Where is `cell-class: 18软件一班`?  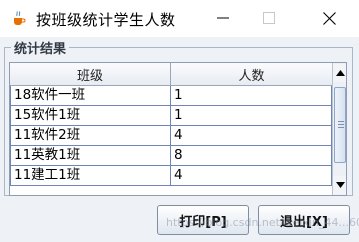
cell-class: 18软件一班 is located at coordinates (90, 96).